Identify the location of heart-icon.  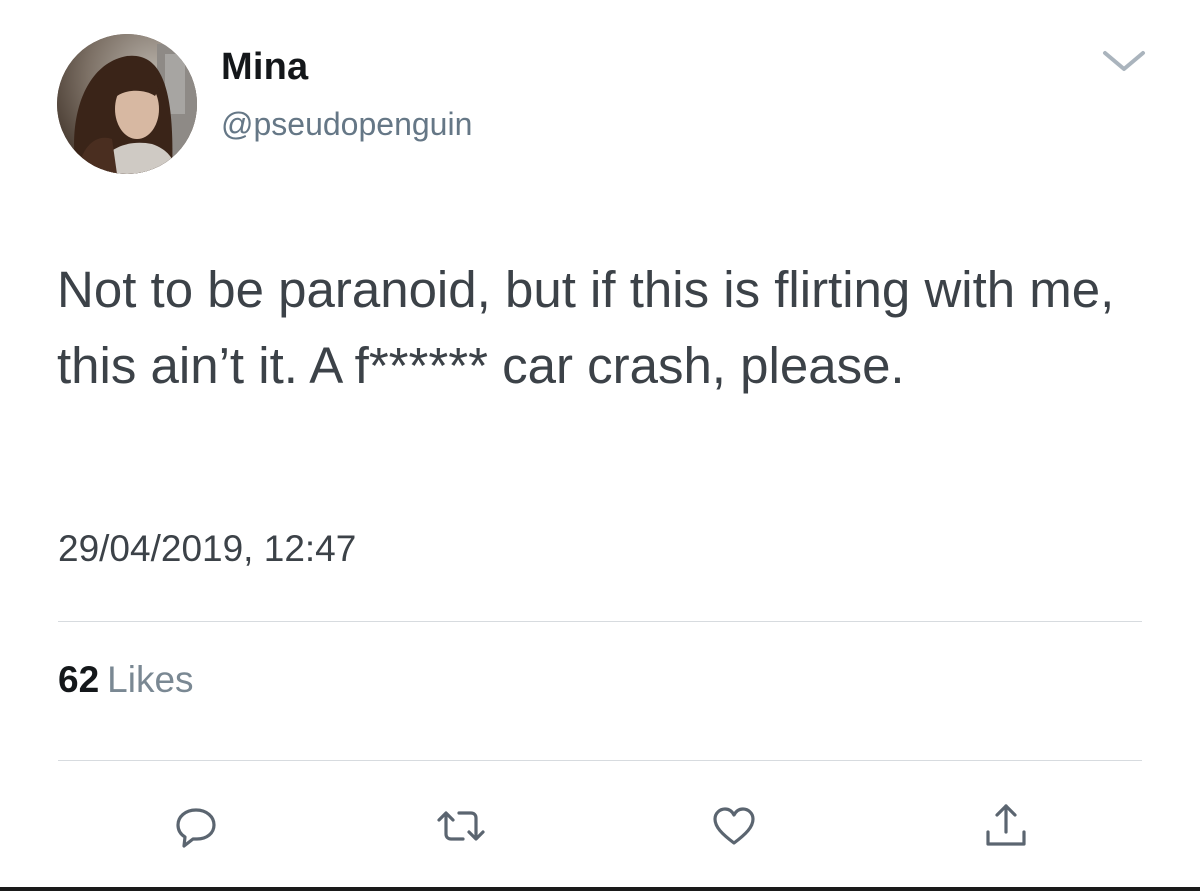
(734, 826).